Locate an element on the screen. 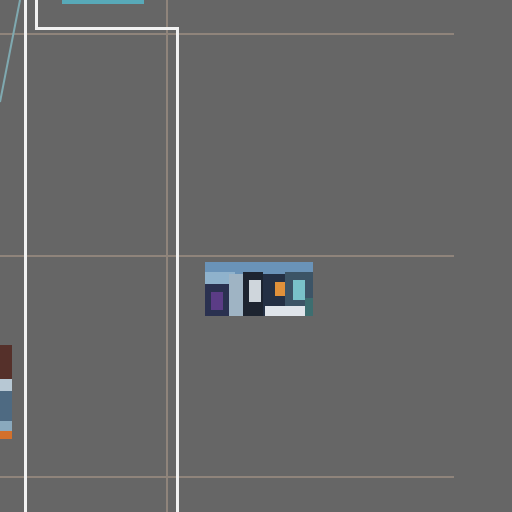  photo-thumbnail-left-image is located at coordinates (6, 392).